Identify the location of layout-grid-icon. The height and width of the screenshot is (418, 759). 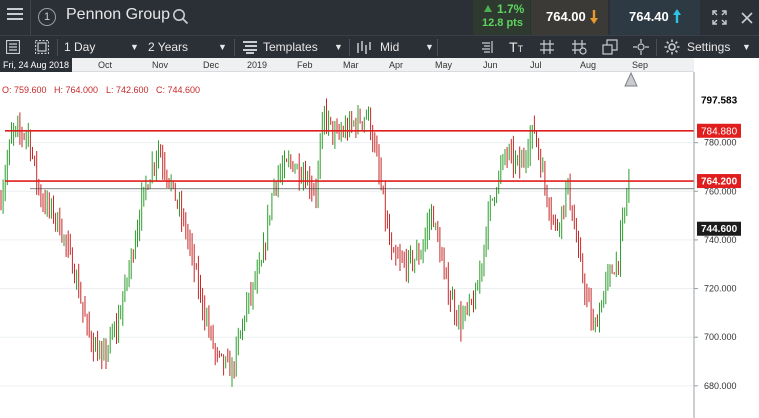
(42, 49).